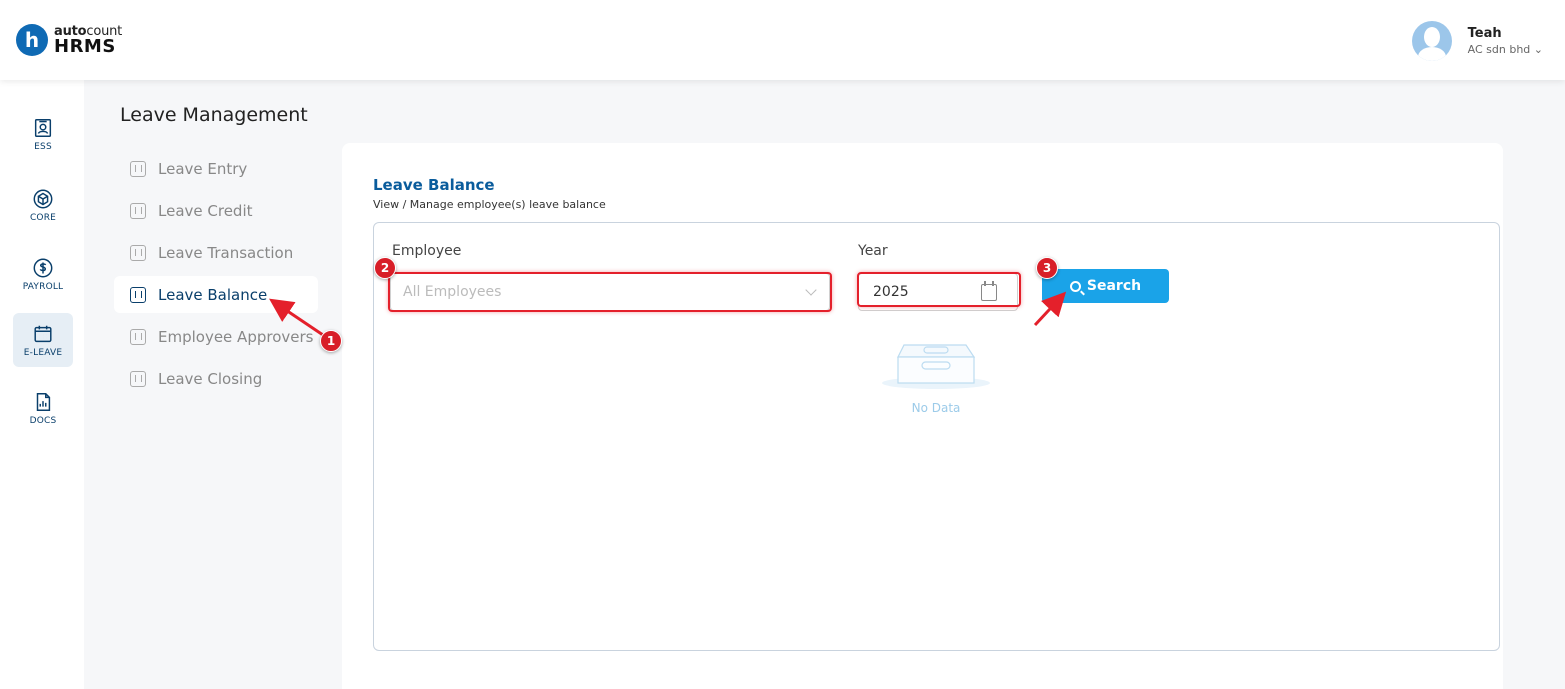 This screenshot has height=689, width=1565. I want to click on card-title: Leave Balance, so click(434, 185).